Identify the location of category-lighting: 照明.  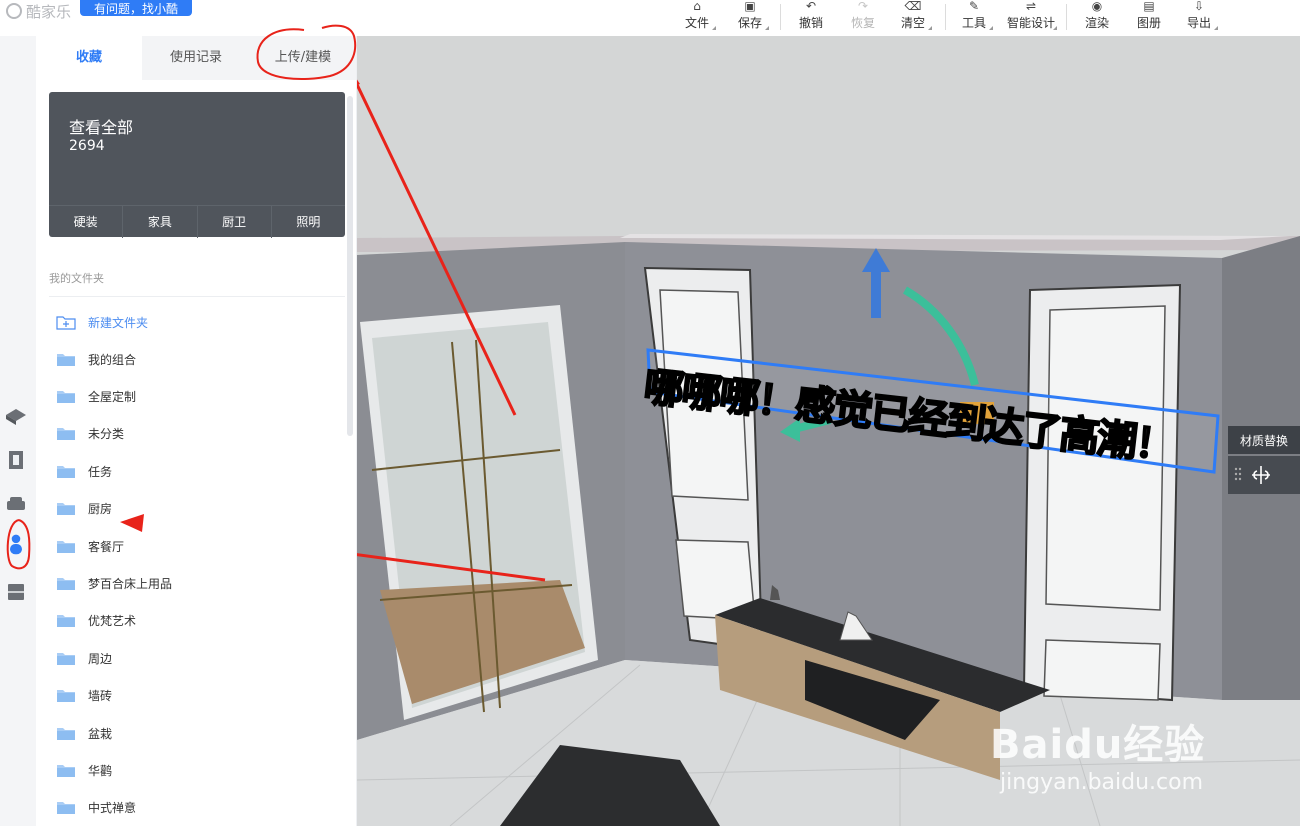
(308, 222).